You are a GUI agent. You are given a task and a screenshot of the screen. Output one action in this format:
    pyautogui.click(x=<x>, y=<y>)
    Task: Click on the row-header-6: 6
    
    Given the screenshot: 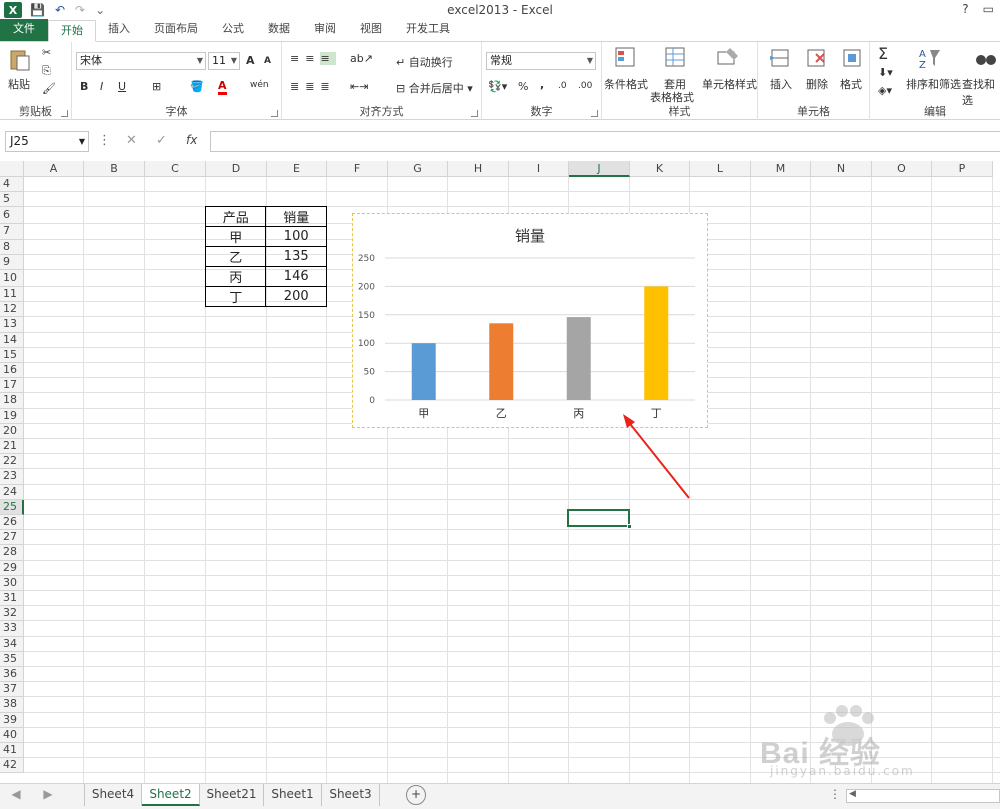 What is the action you would take?
    pyautogui.click(x=12, y=216)
    